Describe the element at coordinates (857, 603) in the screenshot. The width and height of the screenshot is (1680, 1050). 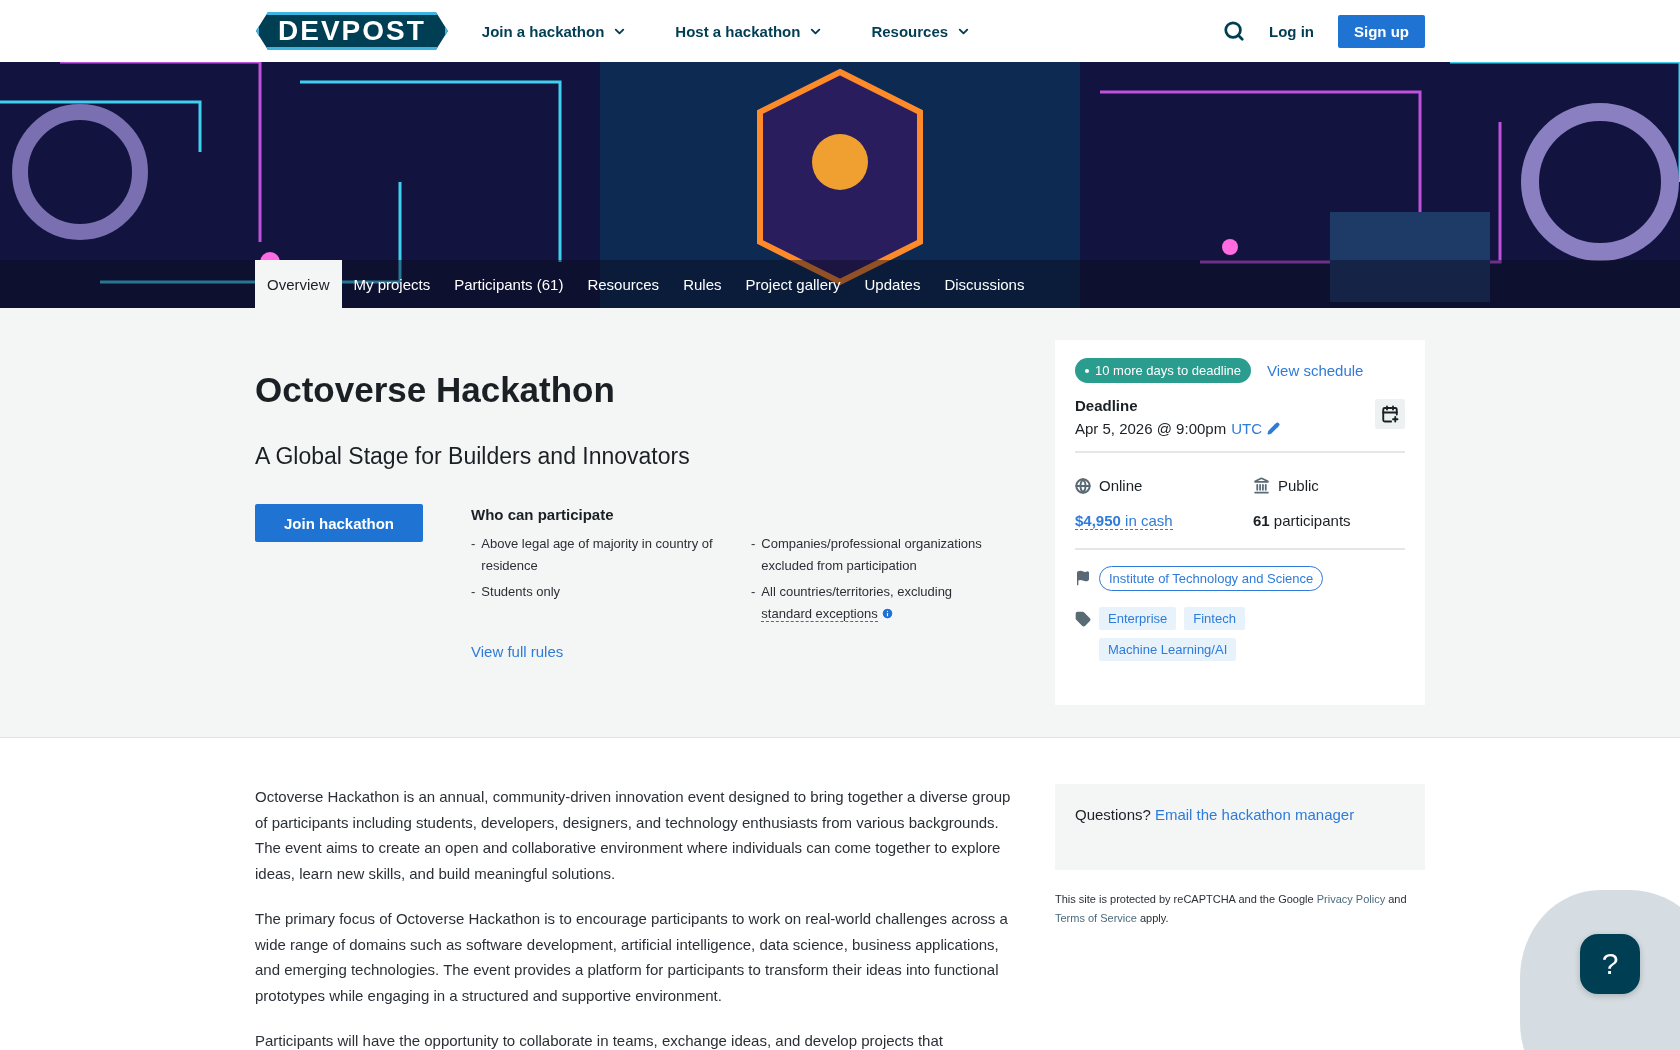
I see `eligibility-item: All countries/territories, excluding standard exceptions` at that location.